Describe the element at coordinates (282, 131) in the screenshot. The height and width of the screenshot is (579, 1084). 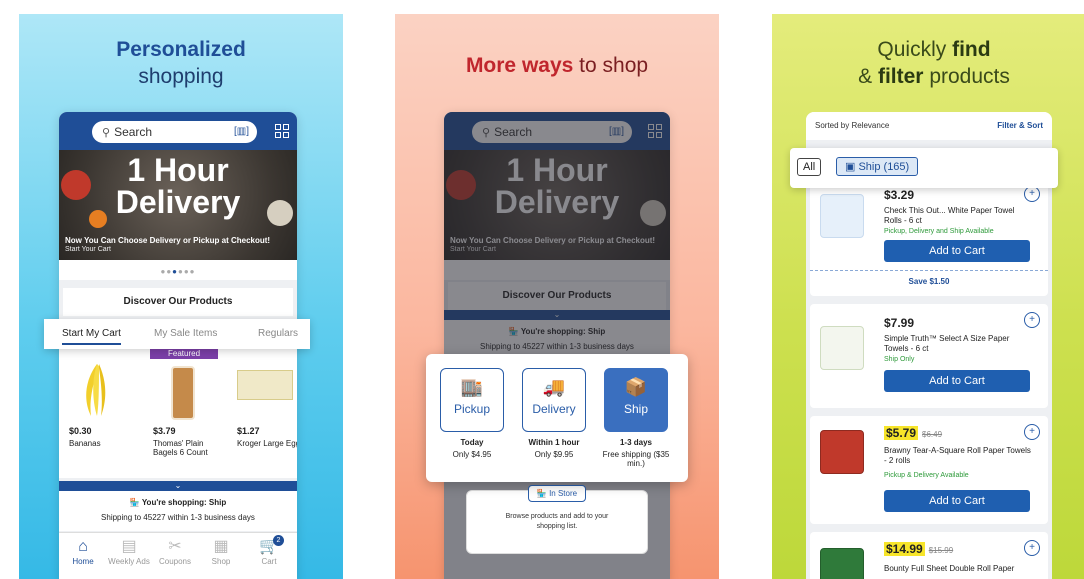
I see `grid-menu-icon` at that location.